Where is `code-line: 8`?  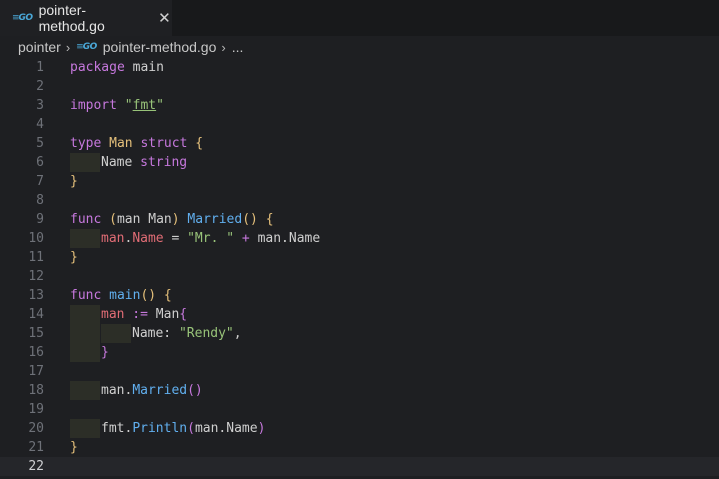 code-line: 8 is located at coordinates (359, 200).